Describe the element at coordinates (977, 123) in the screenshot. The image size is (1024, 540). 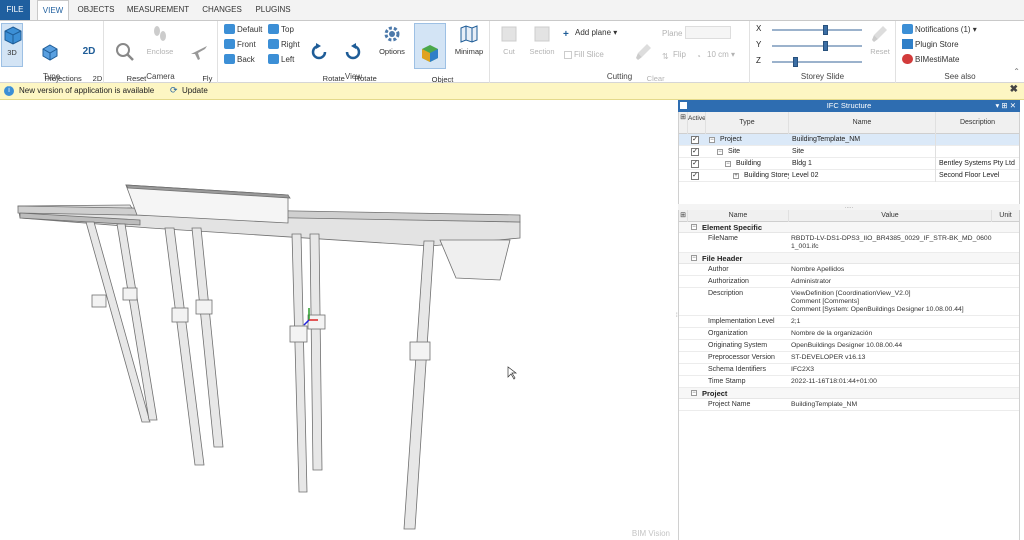
I see `ifc-col-description: Description` at that location.